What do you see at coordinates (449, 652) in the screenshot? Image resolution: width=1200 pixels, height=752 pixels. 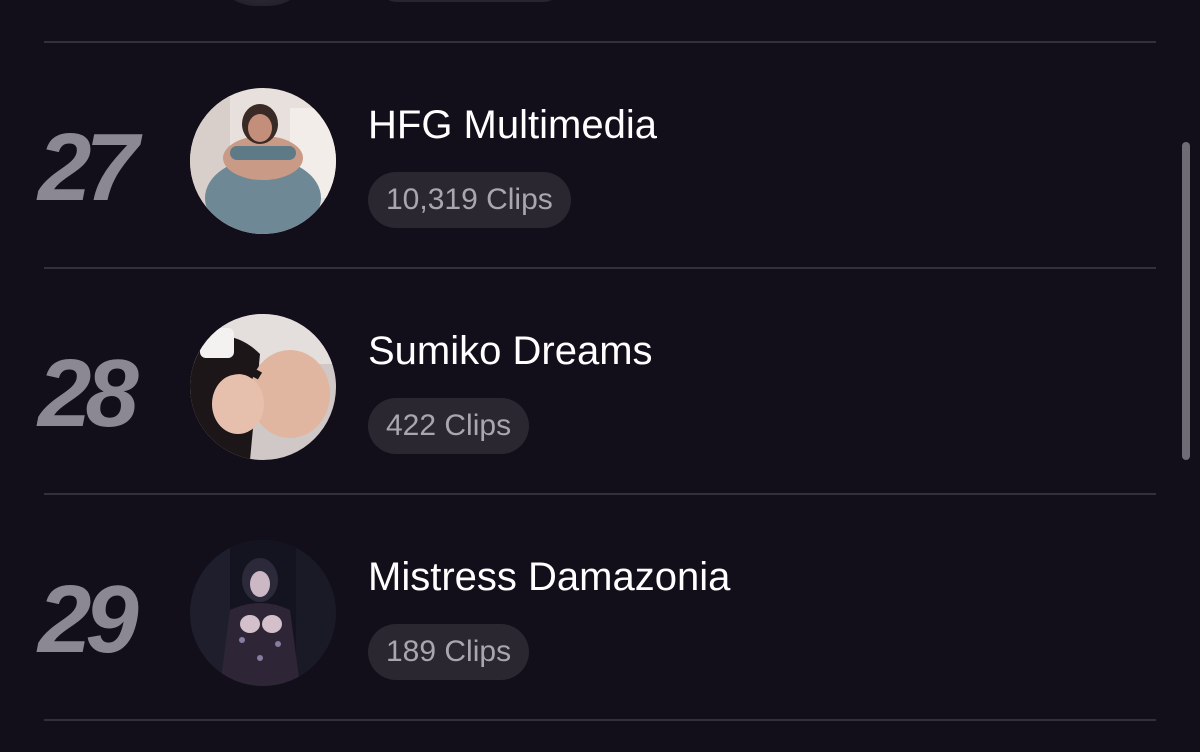 I see `clips-count-badge: 189 Clips` at bounding box center [449, 652].